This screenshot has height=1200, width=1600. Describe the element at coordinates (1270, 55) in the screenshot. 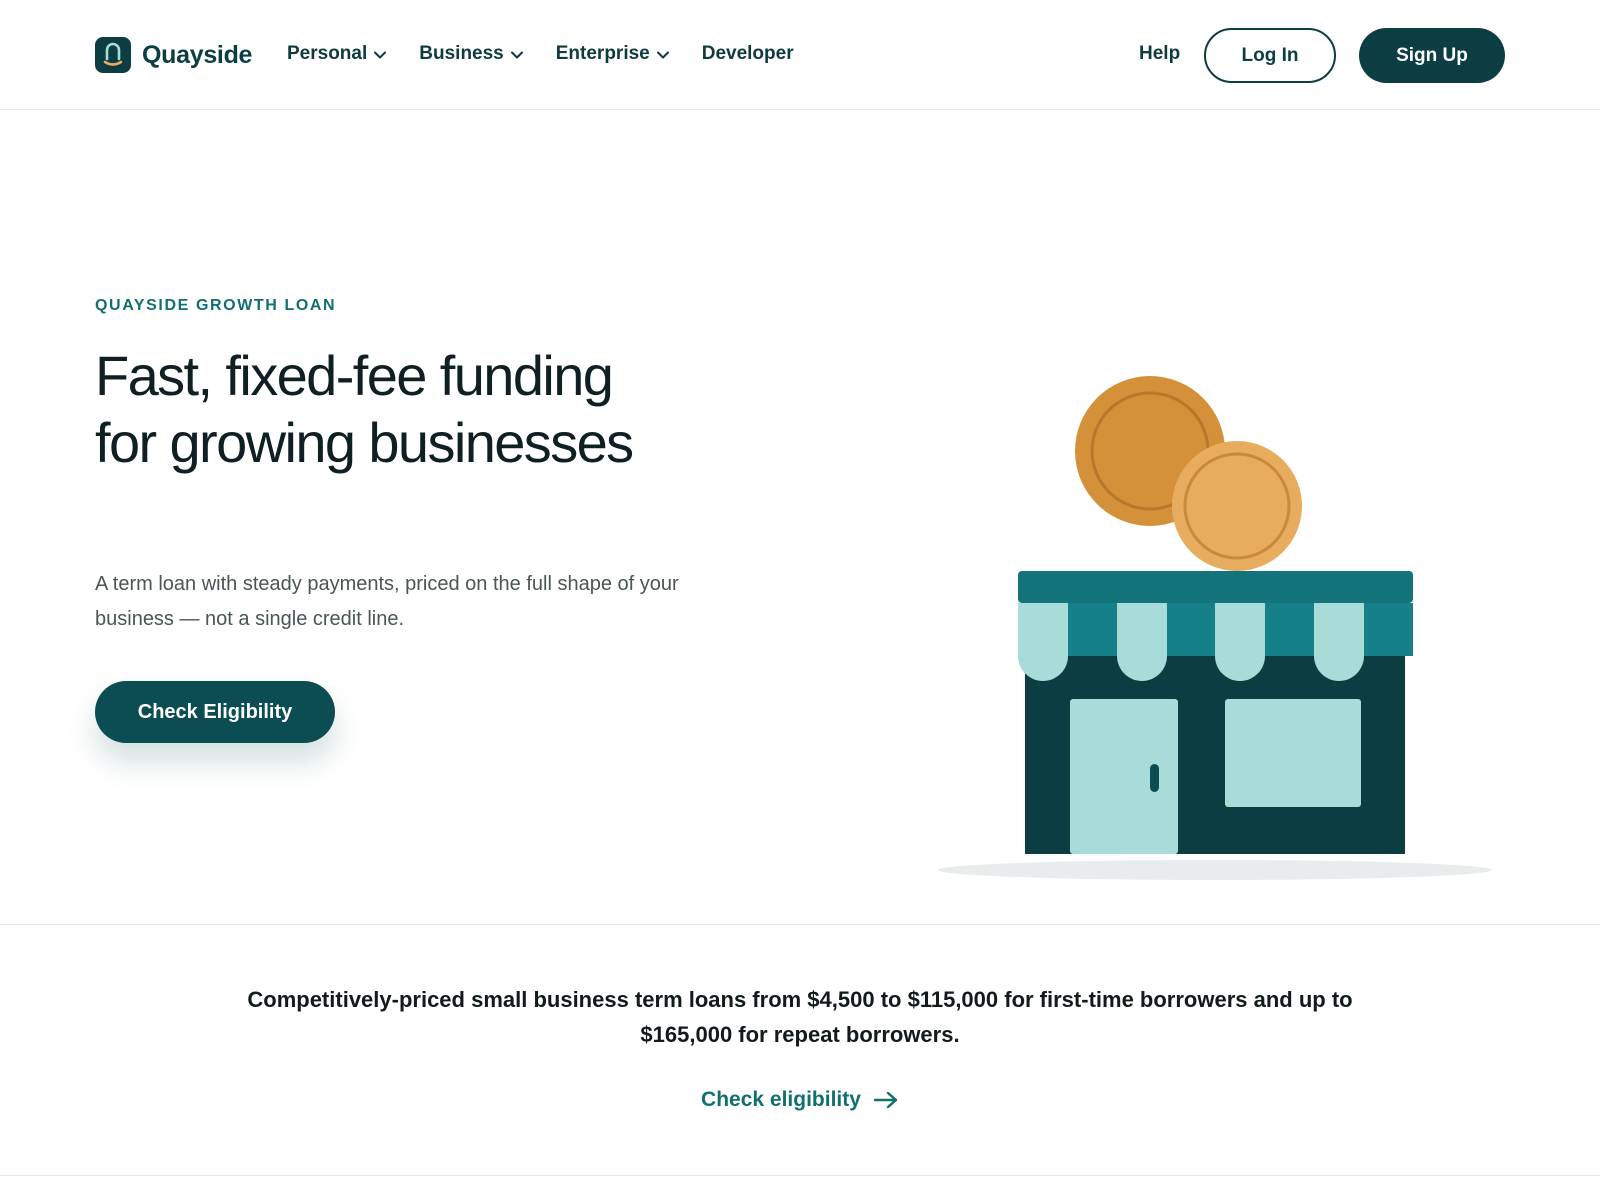

I see `login-button: Log In` at that location.